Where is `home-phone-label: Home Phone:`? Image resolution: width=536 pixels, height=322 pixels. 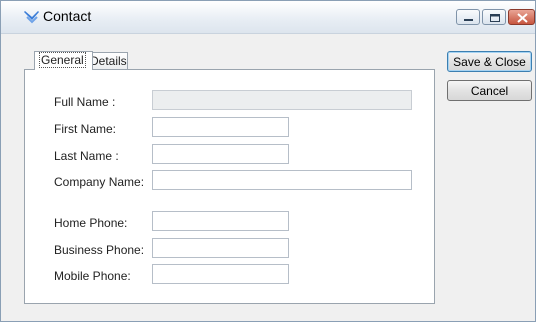
home-phone-label: Home Phone: is located at coordinates (91, 223).